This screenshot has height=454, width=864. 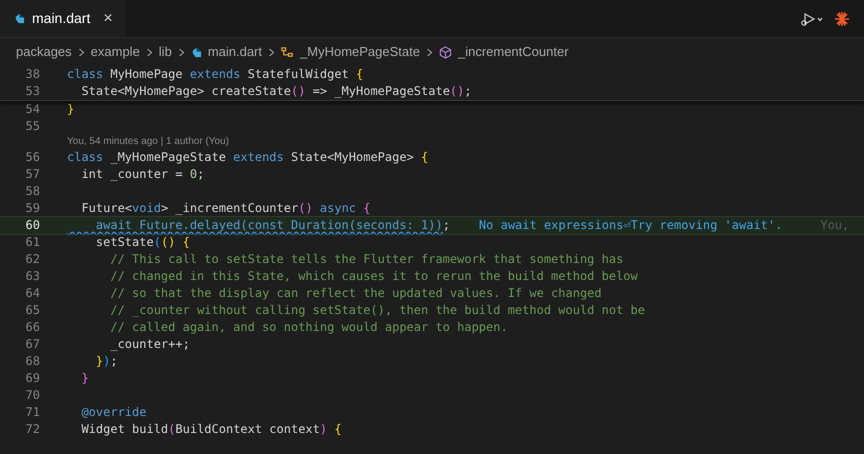 What do you see at coordinates (148, 142) in the screenshot?
I see `codelens-annotation: You, 54 minutes ago | 1 author (You)` at bounding box center [148, 142].